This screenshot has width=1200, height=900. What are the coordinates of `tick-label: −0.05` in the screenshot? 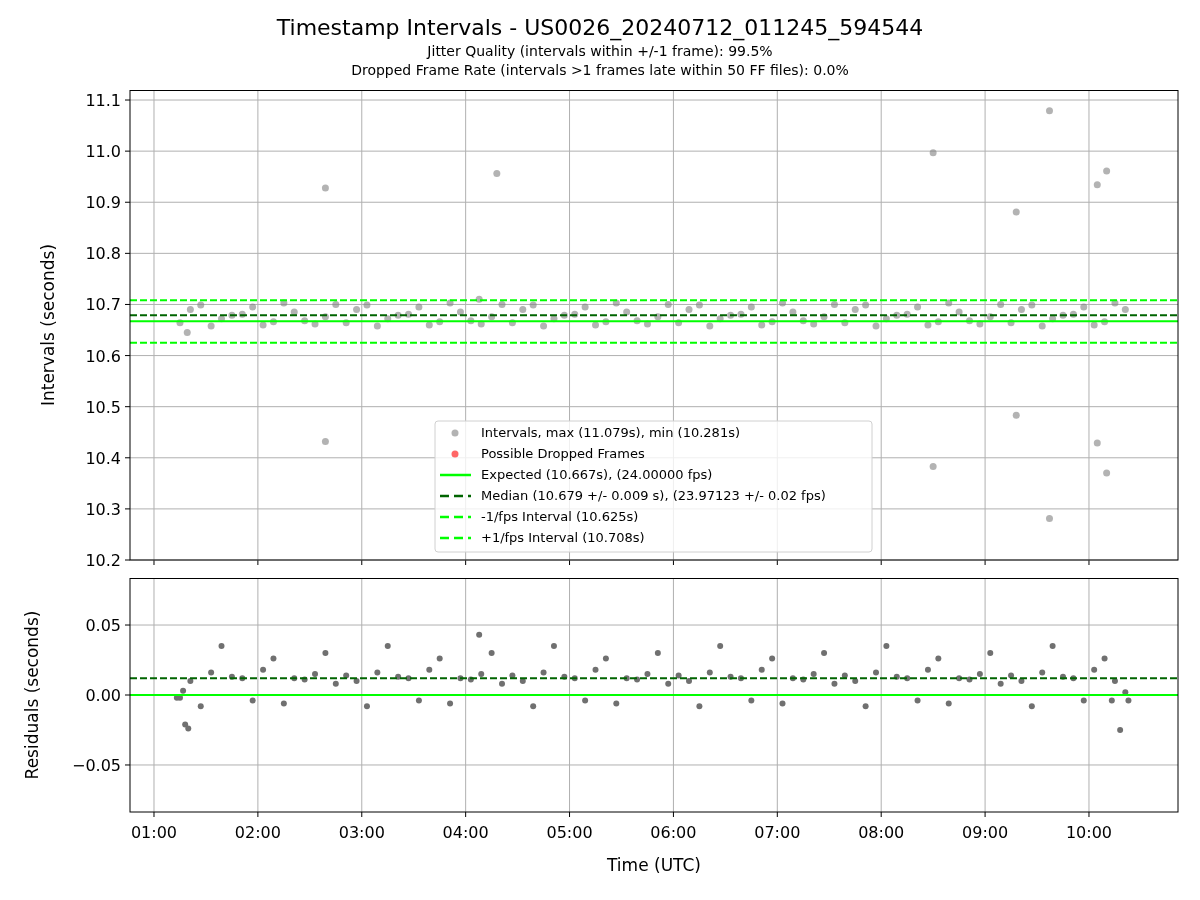 It's located at (96, 765).